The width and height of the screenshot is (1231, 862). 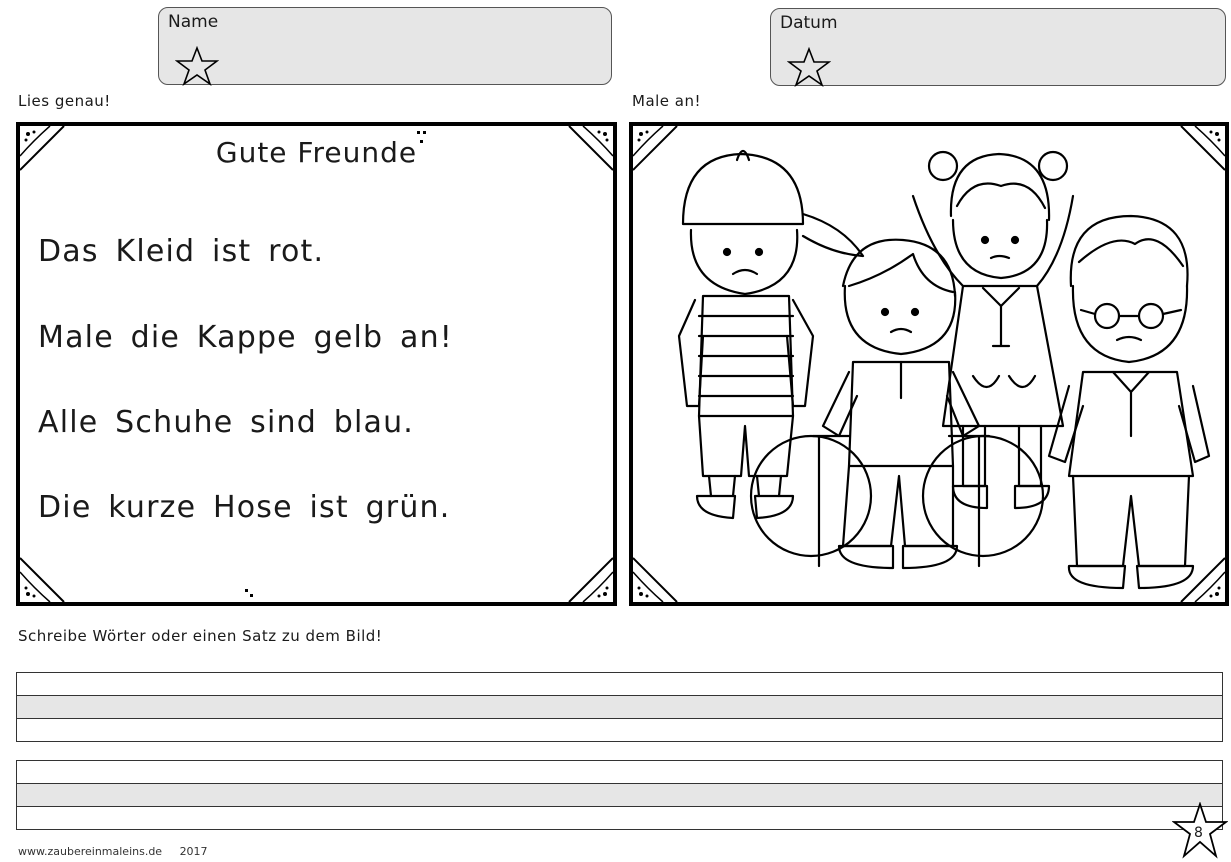 What do you see at coordinates (64, 101) in the screenshot?
I see `read-instruction: Lies genau!` at bounding box center [64, 101].